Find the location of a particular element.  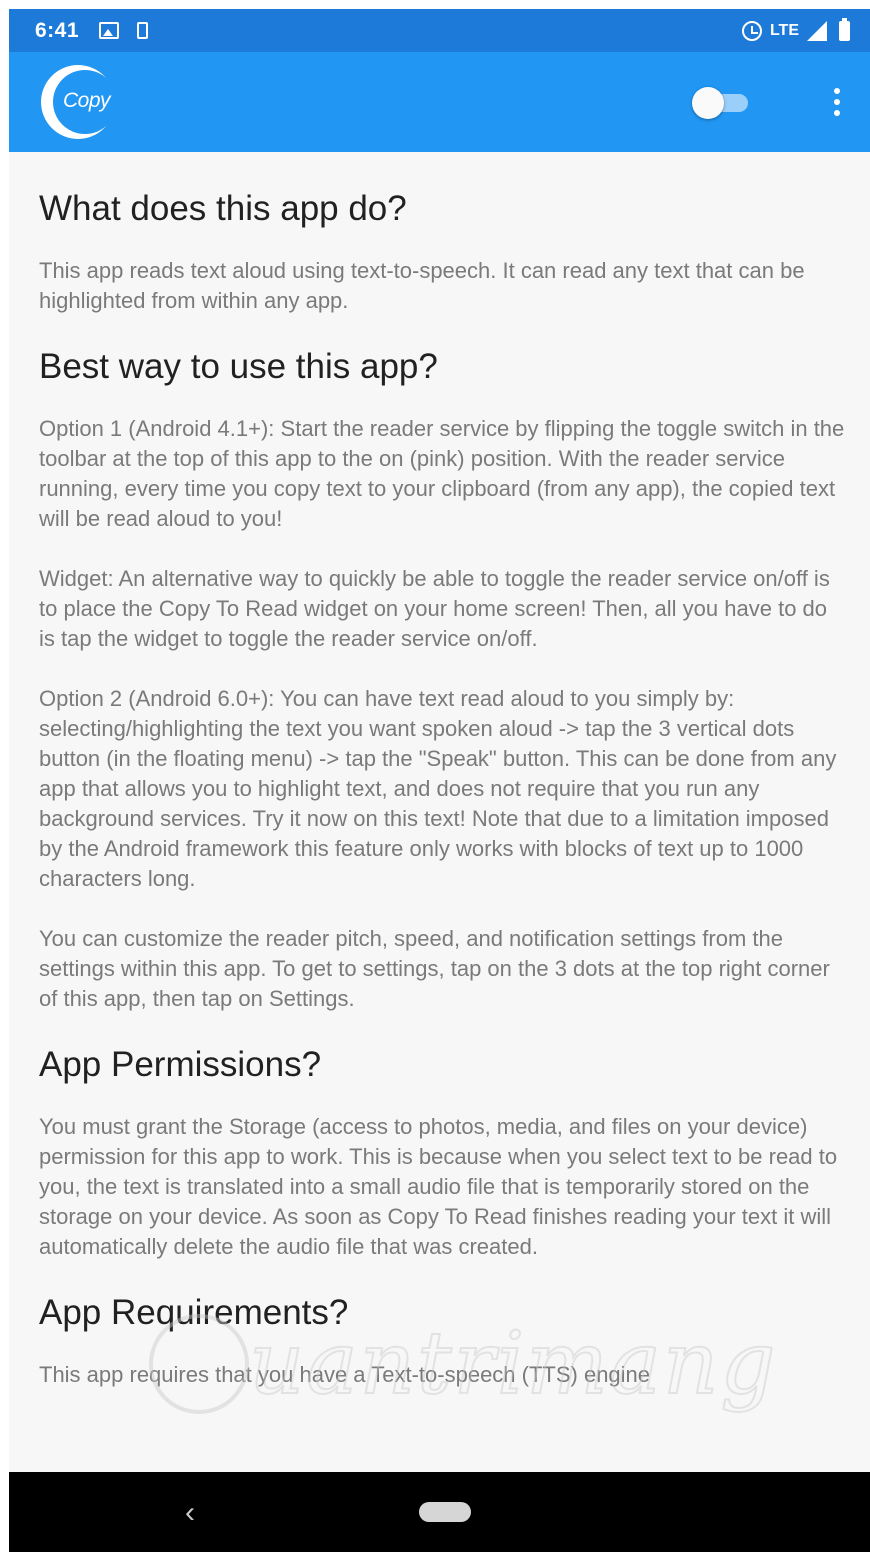

battery-icon is located at coordinates (844, 29).